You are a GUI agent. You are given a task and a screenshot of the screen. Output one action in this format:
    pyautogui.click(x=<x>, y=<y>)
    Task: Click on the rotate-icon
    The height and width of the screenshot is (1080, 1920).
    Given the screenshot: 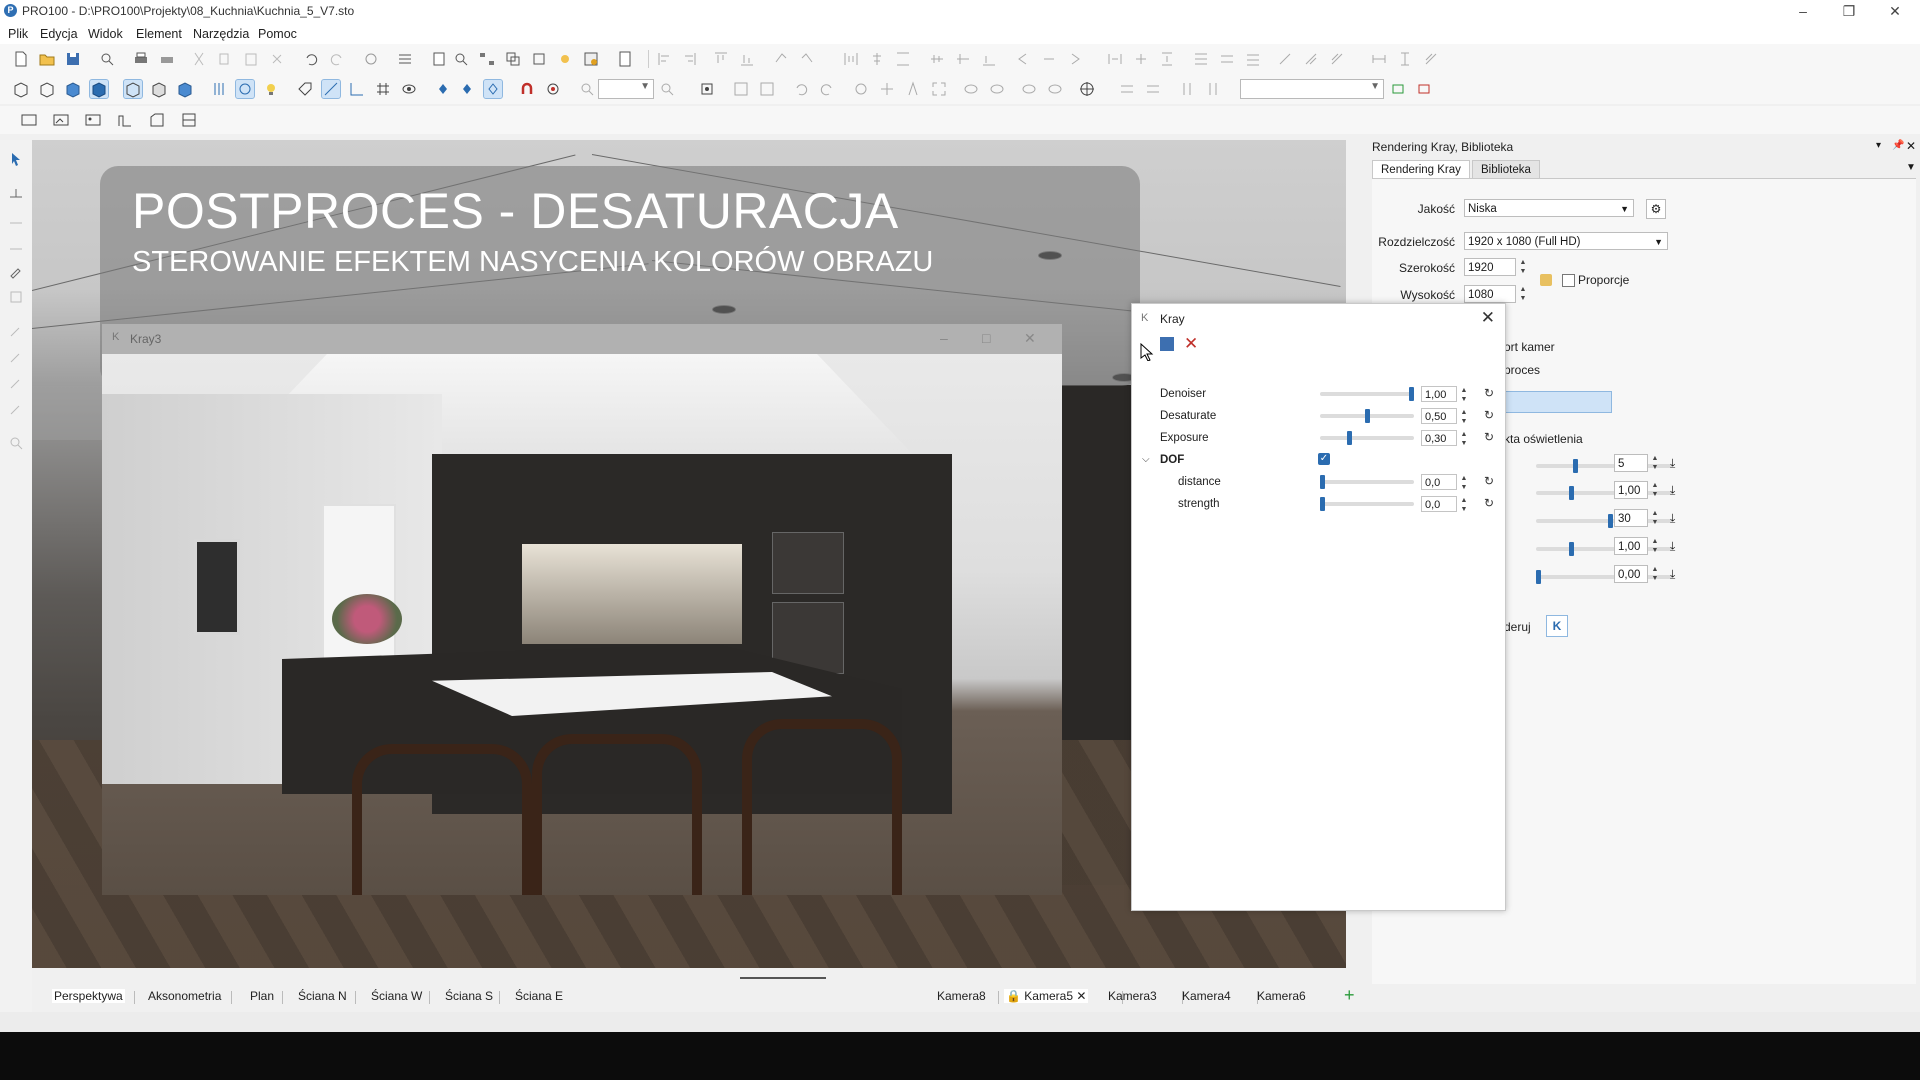 What is the action you would take?
    pyautogui.click(x=781, y=59)
    